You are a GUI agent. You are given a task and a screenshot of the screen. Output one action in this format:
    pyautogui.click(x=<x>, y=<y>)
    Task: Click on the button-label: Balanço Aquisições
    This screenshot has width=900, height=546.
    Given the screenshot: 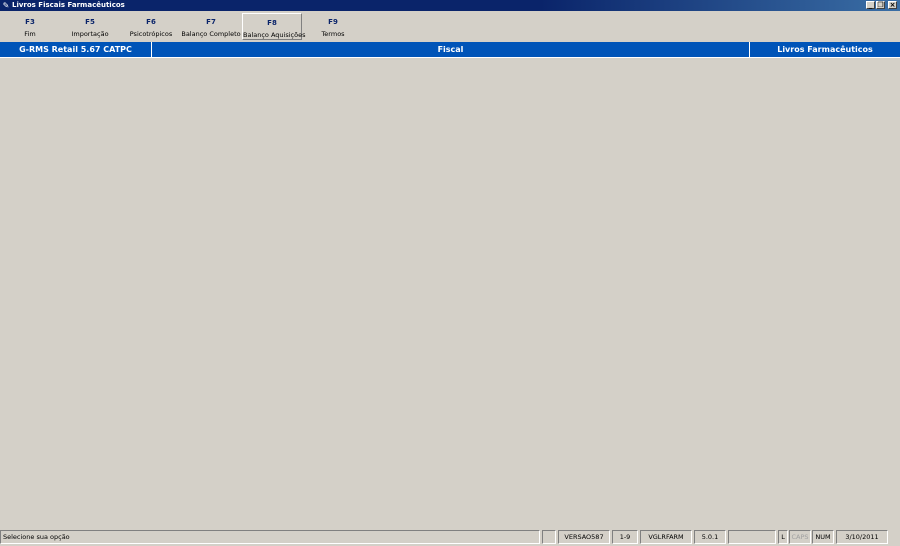 What is the action you would take?
    pyautogui.click(x=274, y=35)
    